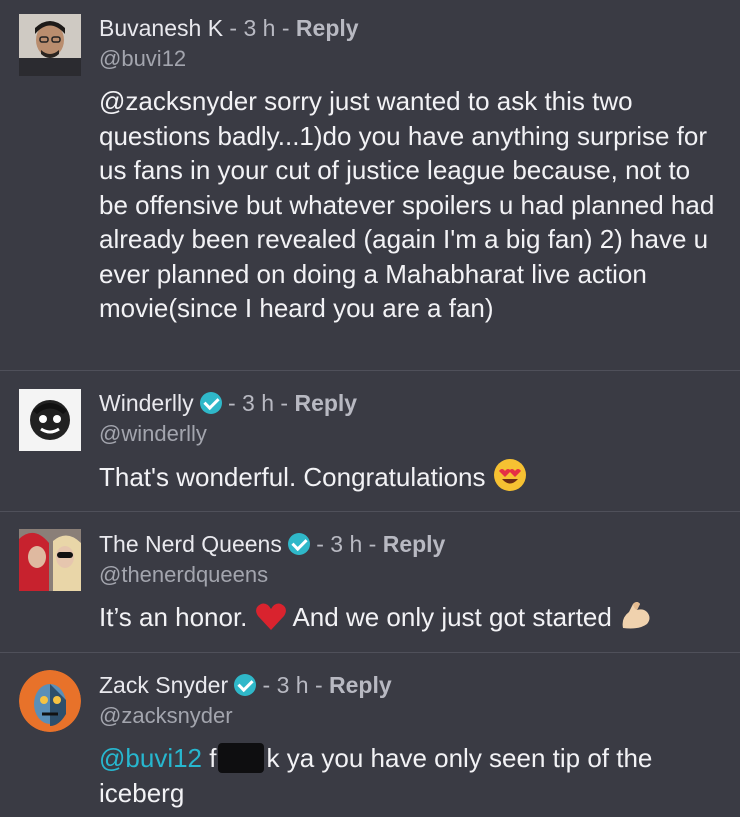  I want to click on comment-text-part: It’s an honor., so click(173, 617).